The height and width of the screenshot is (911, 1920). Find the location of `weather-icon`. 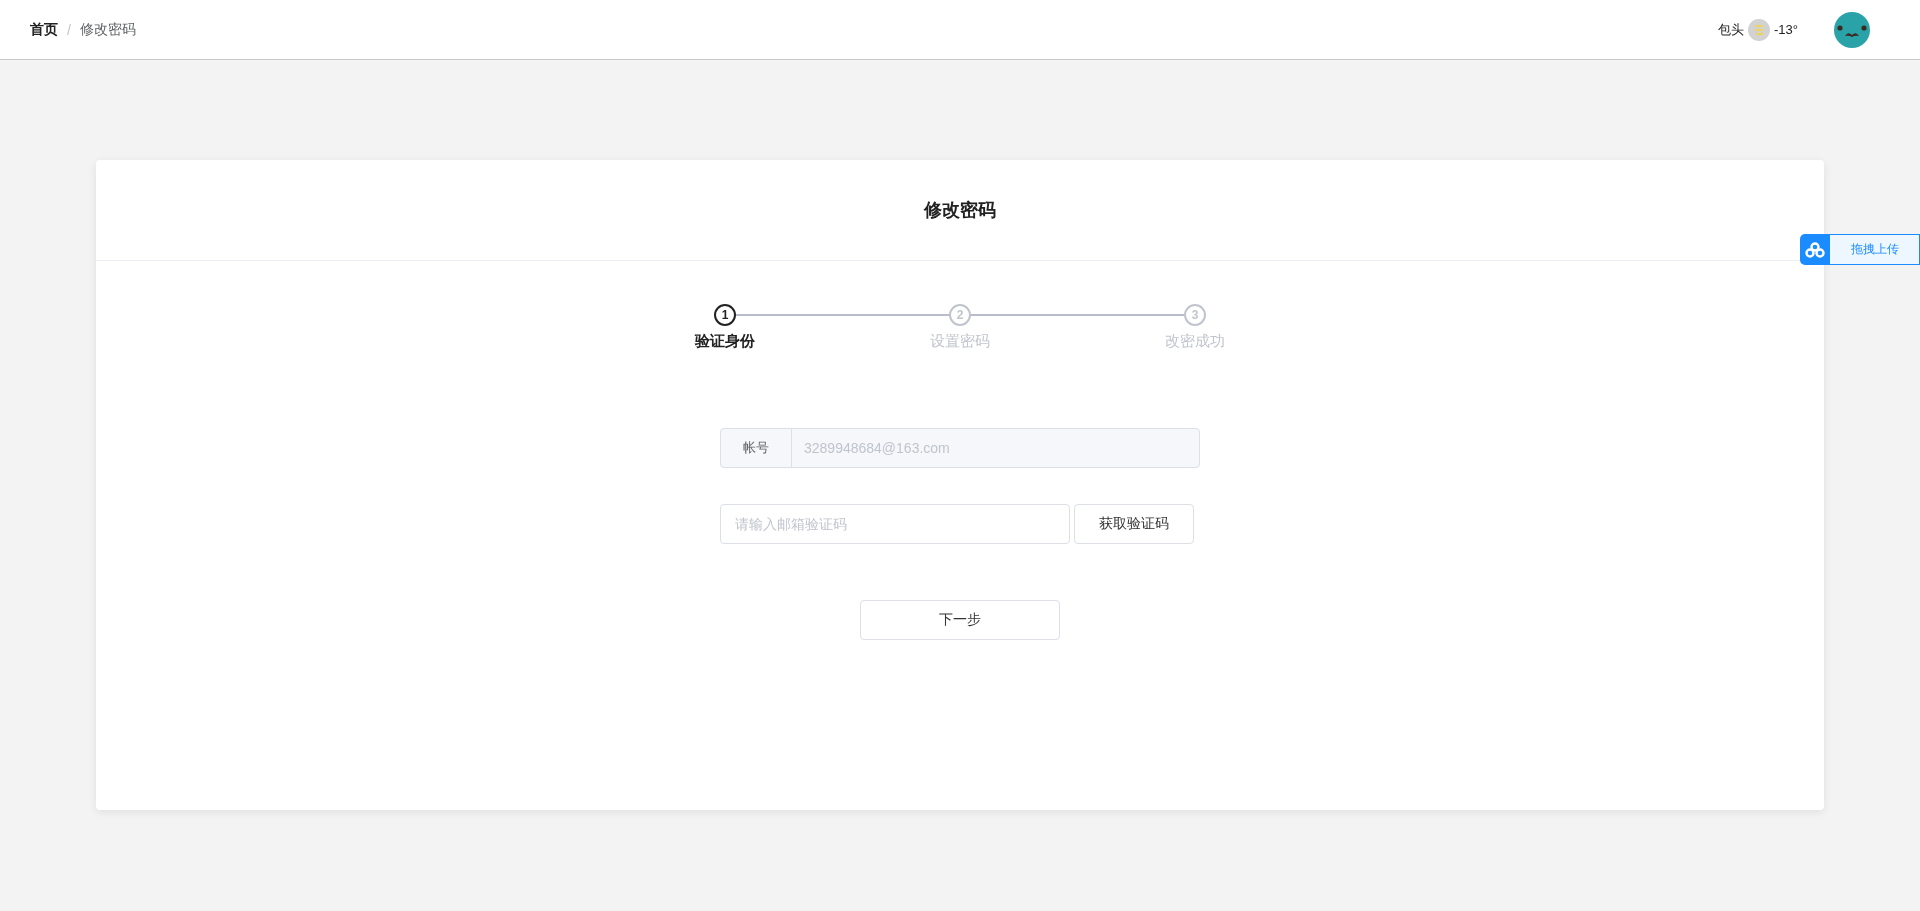

weather-icon is located at coordinates (1759, 29).